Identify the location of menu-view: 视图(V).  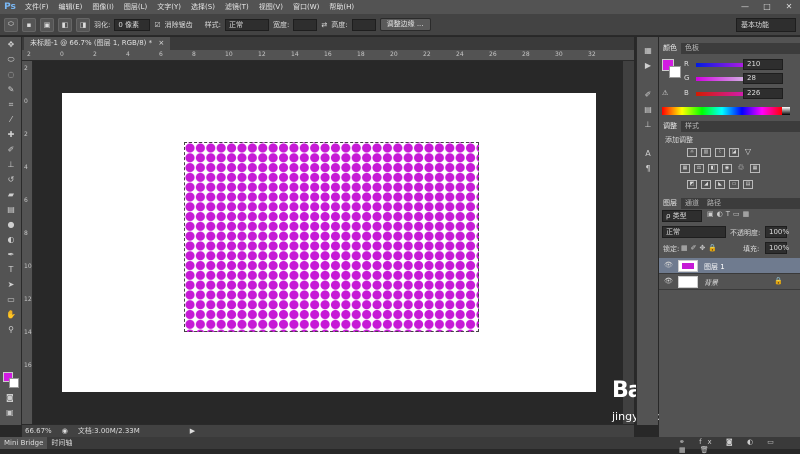
(271, 7).